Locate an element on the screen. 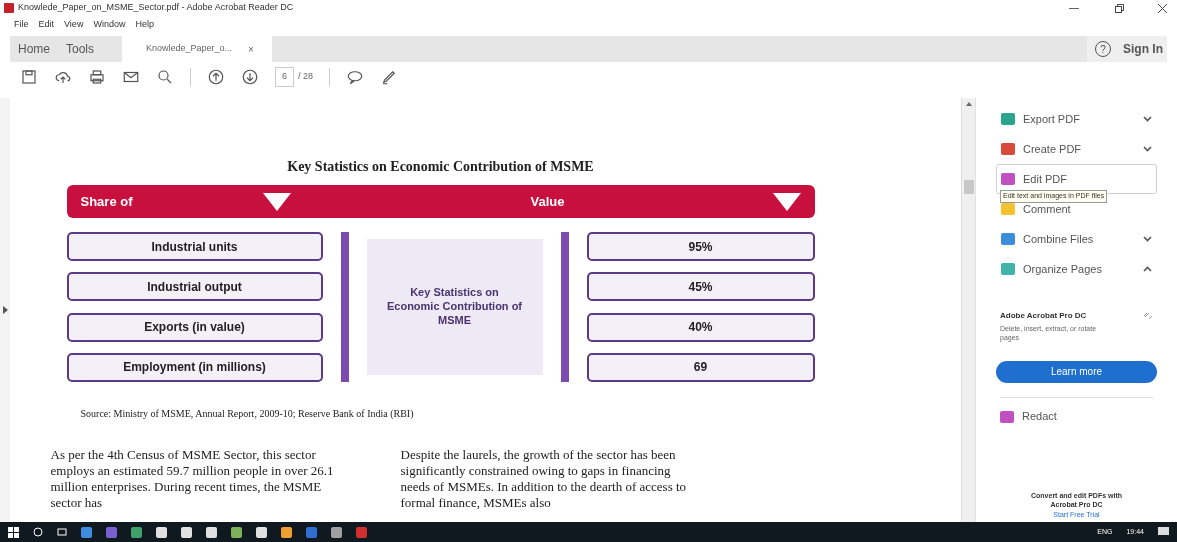 The width and height of the screenshot is (1177, 542). learn-more-button: Learn more is located at coordinates (1076, 371).